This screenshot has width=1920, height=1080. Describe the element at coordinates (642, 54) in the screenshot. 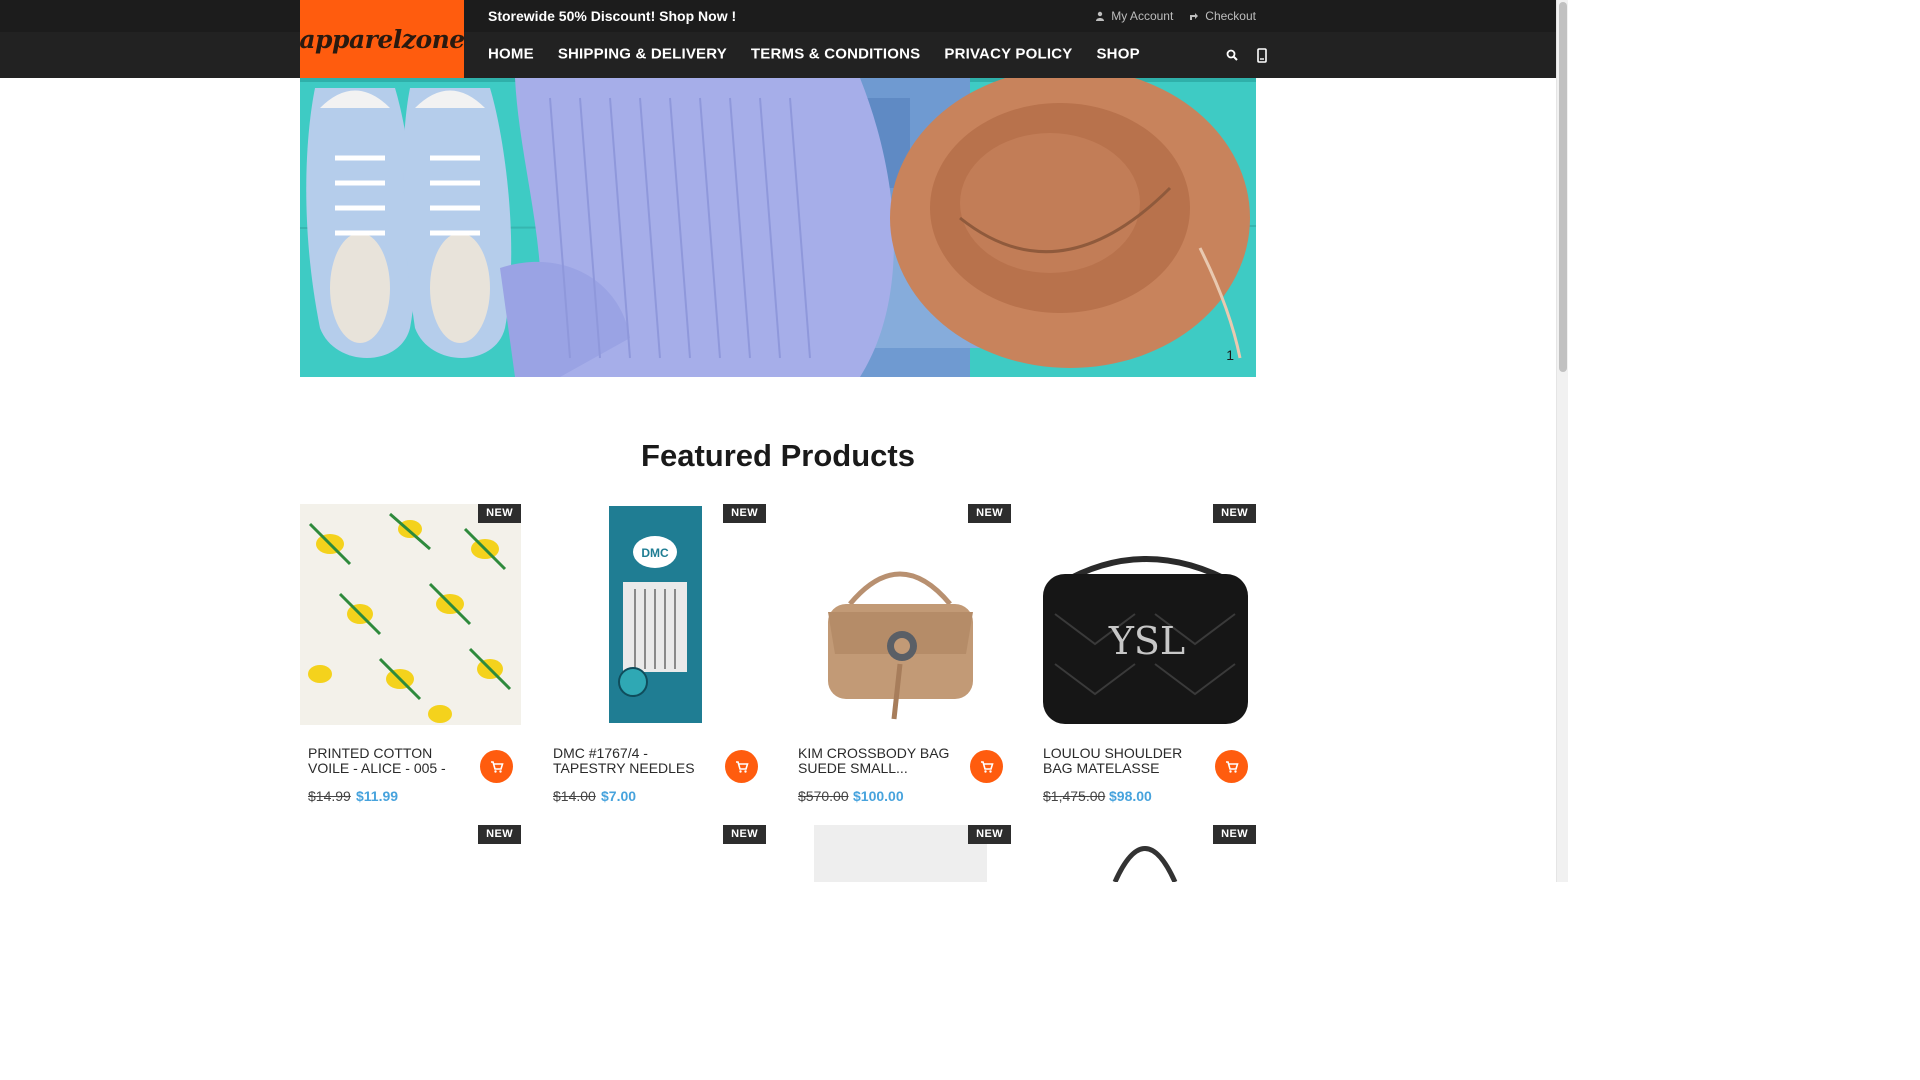

I see `nav-item-shipping: SHIPPING & DELIVERY` at that location.